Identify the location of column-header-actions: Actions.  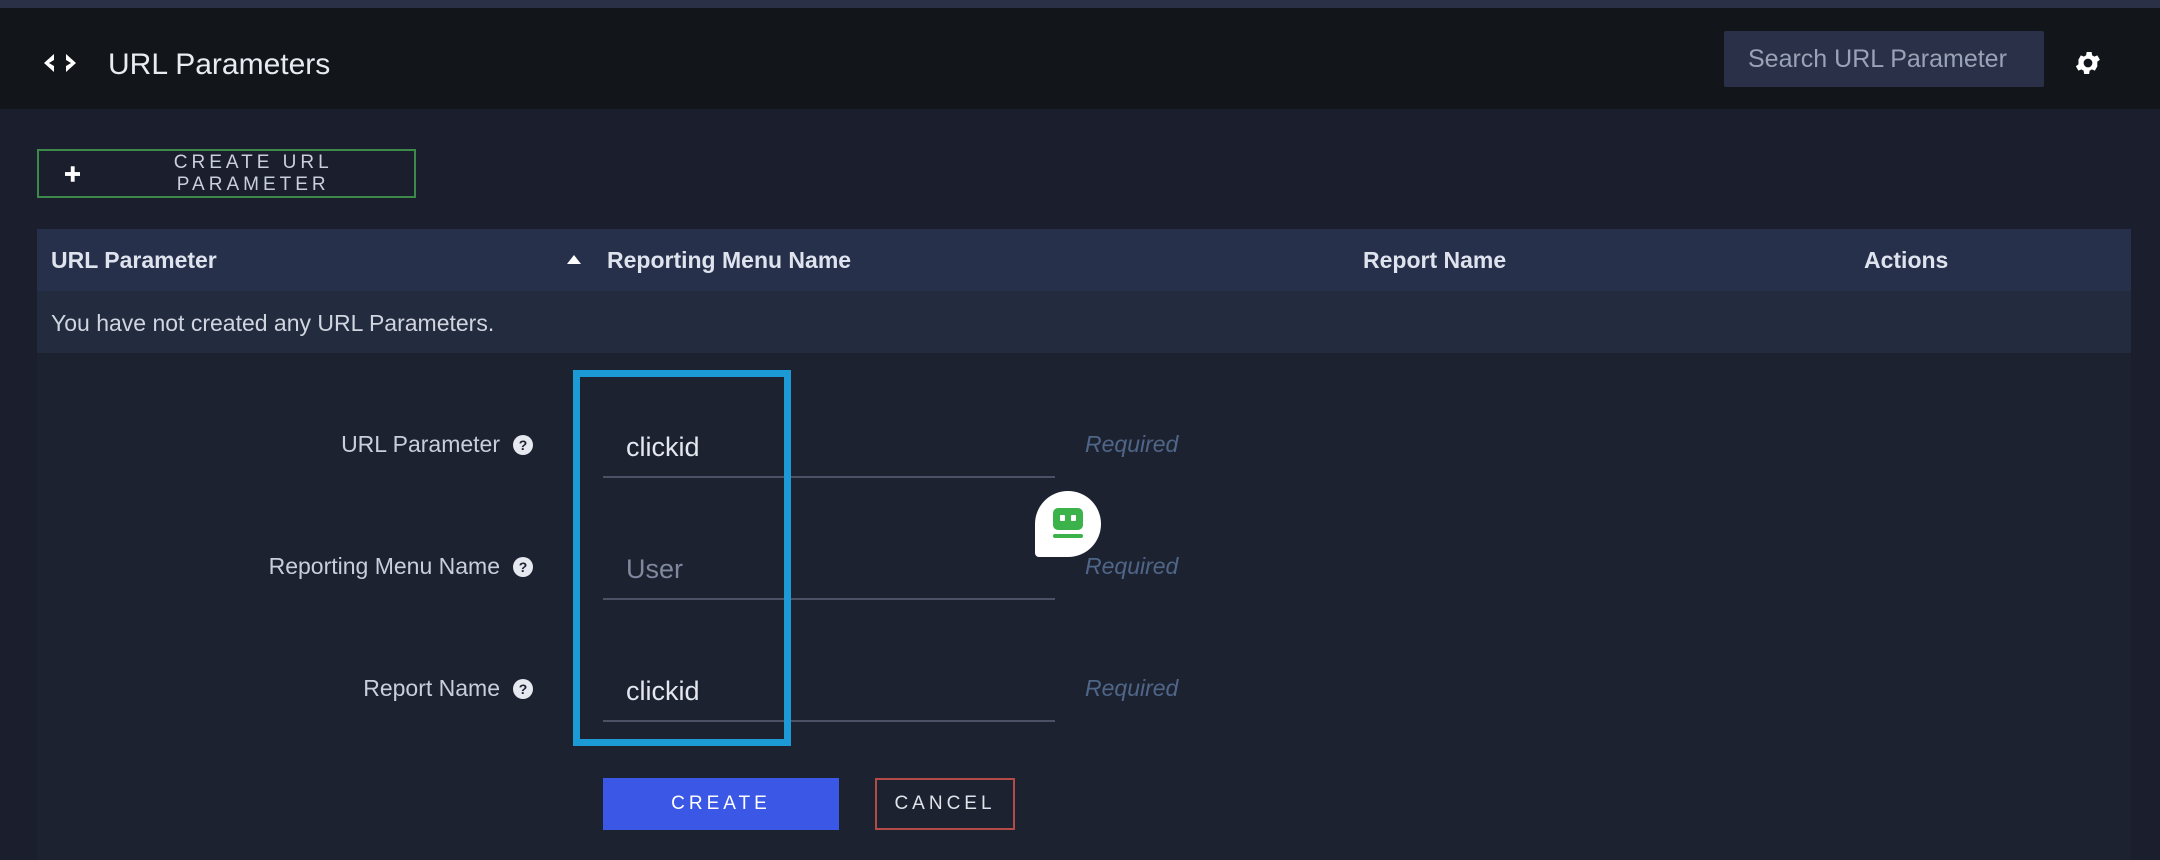
(1906, 260).